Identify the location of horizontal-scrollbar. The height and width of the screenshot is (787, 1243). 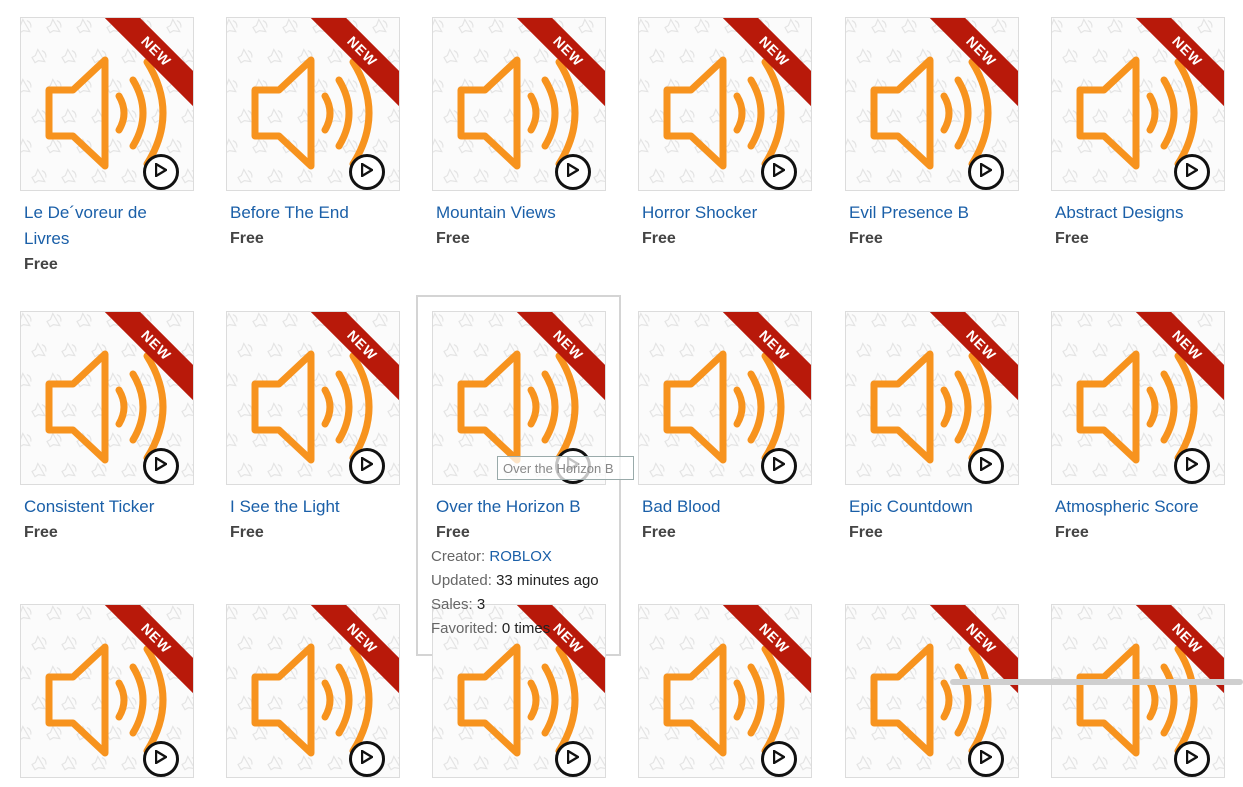
(1096, 682).